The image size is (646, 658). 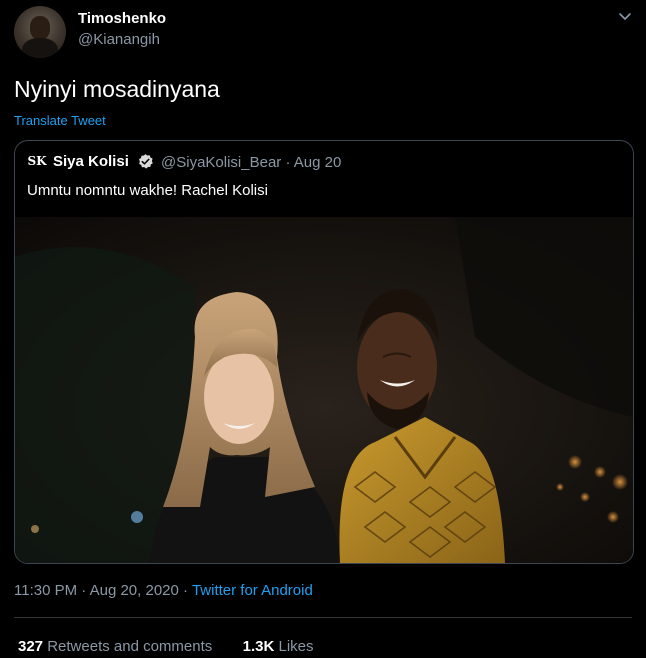 I want to click on verified-badge-icon, so click(x=145, y=161).